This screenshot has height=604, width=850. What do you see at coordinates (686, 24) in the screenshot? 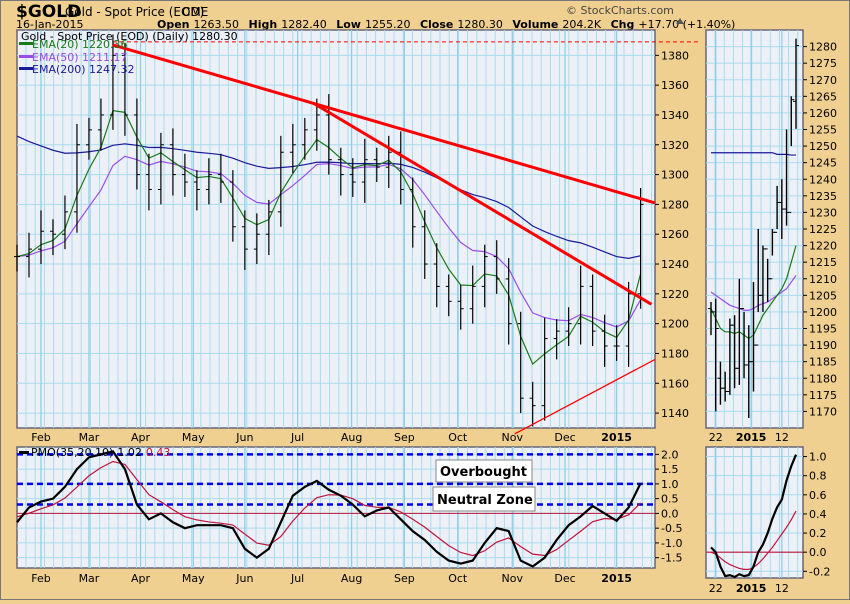
I see `chg-value: +17.70 (+1.40%)` at bounding box center [686, 24].